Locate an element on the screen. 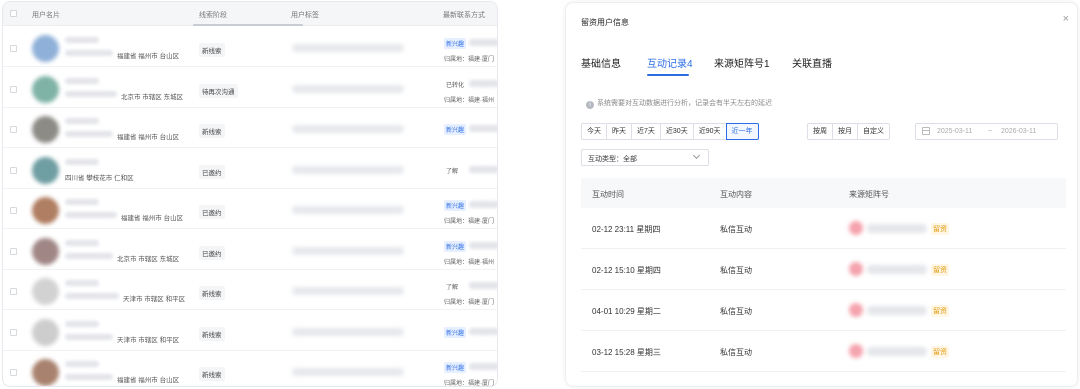 The height and width of the screenshot is (389, 1080). tab-interaction-records: 互动记录4 is located at coordinates (670, 62).